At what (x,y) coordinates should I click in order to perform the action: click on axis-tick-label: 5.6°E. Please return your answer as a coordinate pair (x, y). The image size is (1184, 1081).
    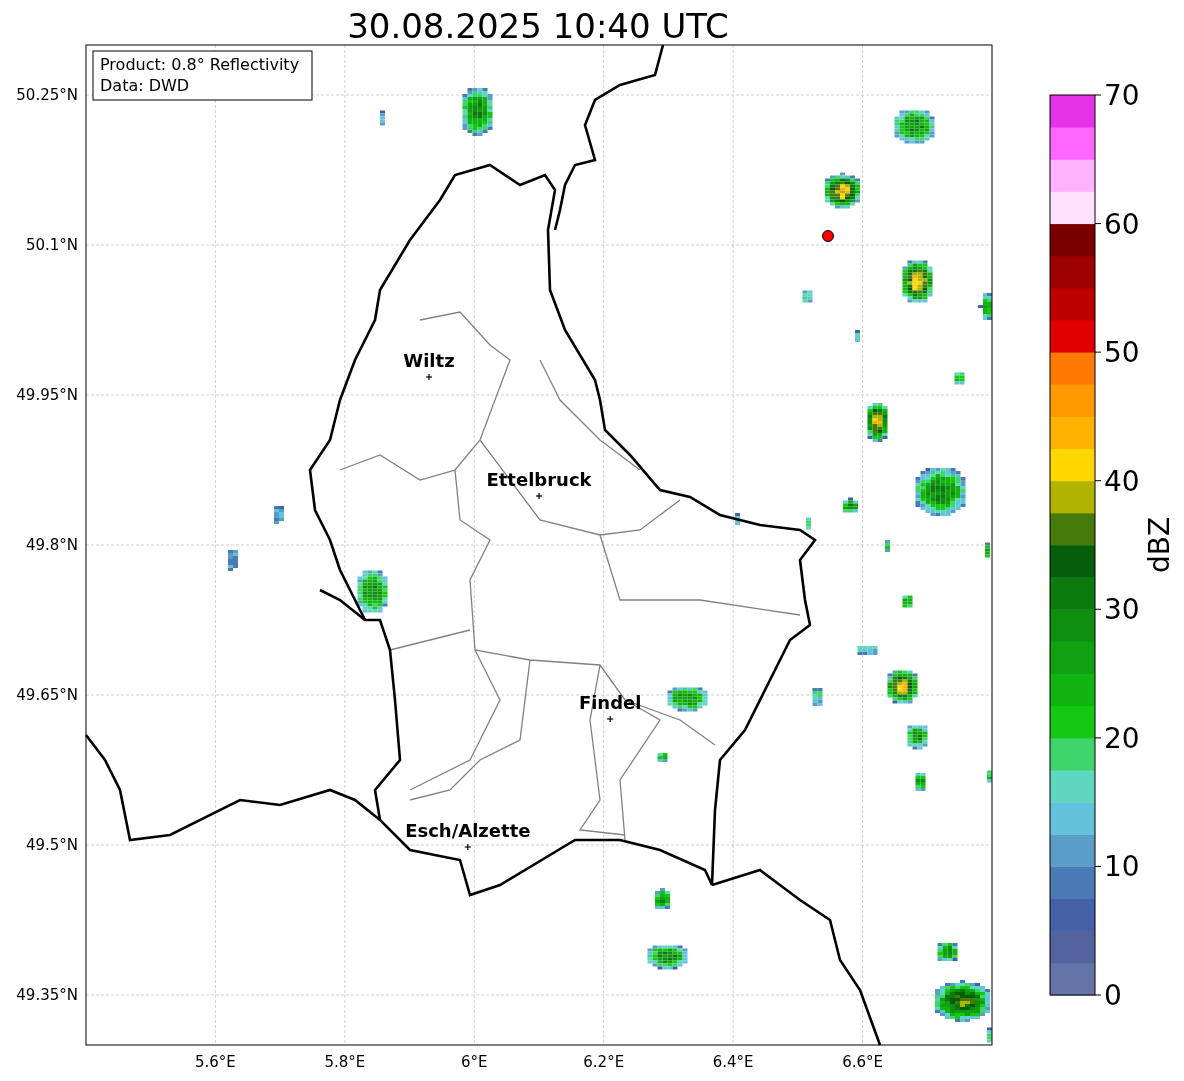
    Looking at the image, I should click on (215, 1062).